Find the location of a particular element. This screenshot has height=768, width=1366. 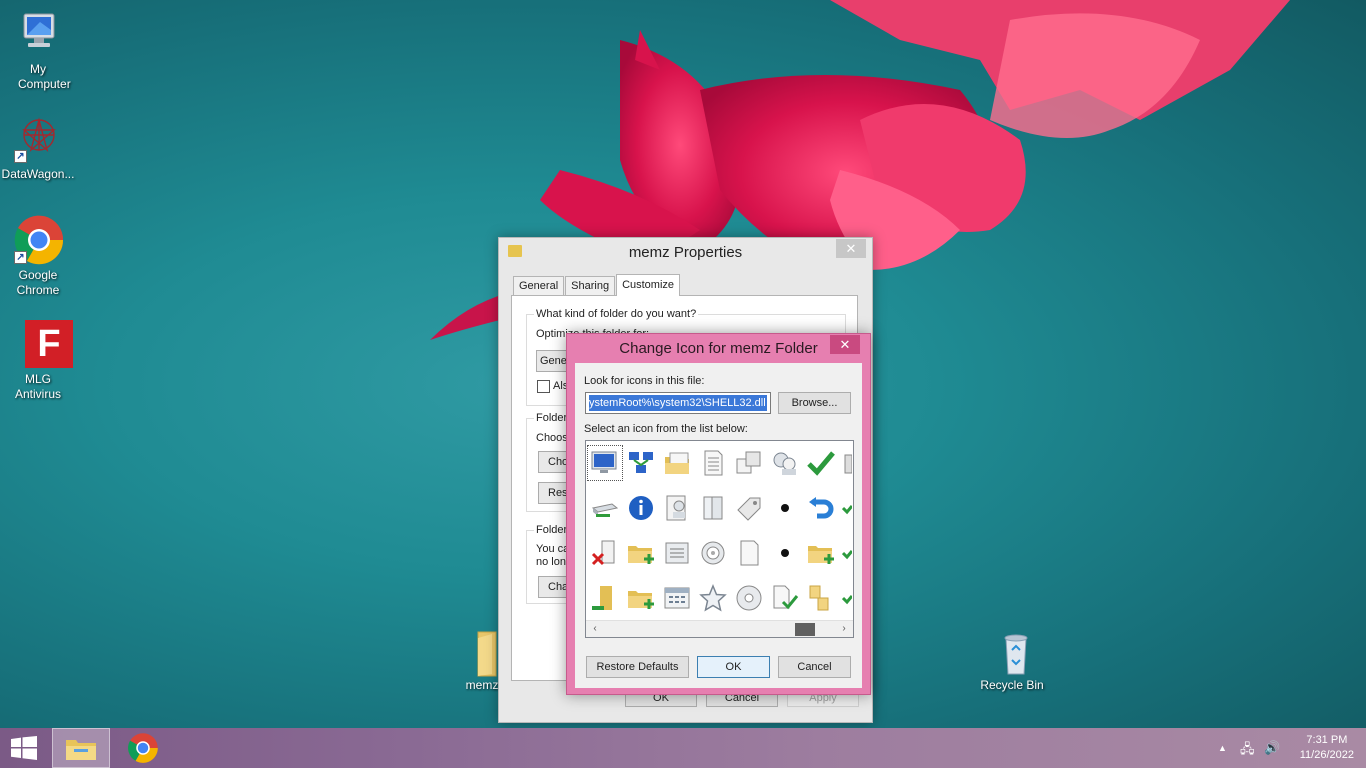

drive-icon is located at coordinates (605, 508).